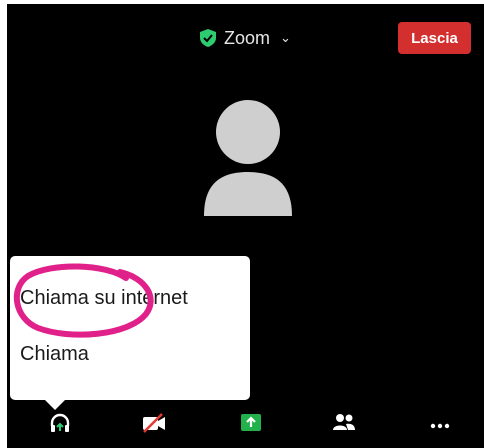  I want to click on top-bar: Zoom ⌄ Lascia, so click(242, 38).